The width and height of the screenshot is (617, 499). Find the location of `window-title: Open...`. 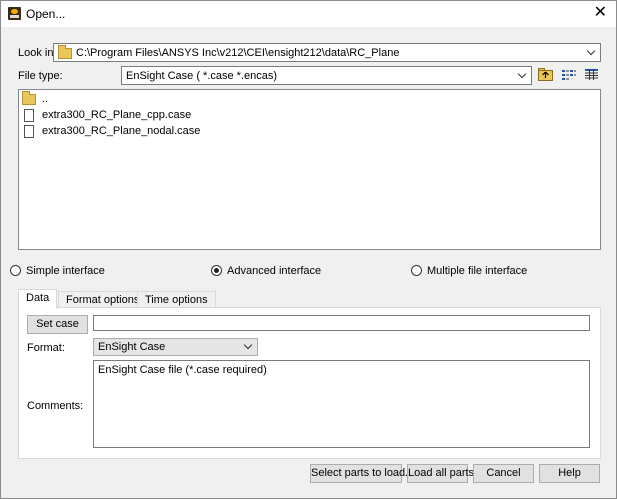

window-title: Open... is located at coordinates (46, 14).